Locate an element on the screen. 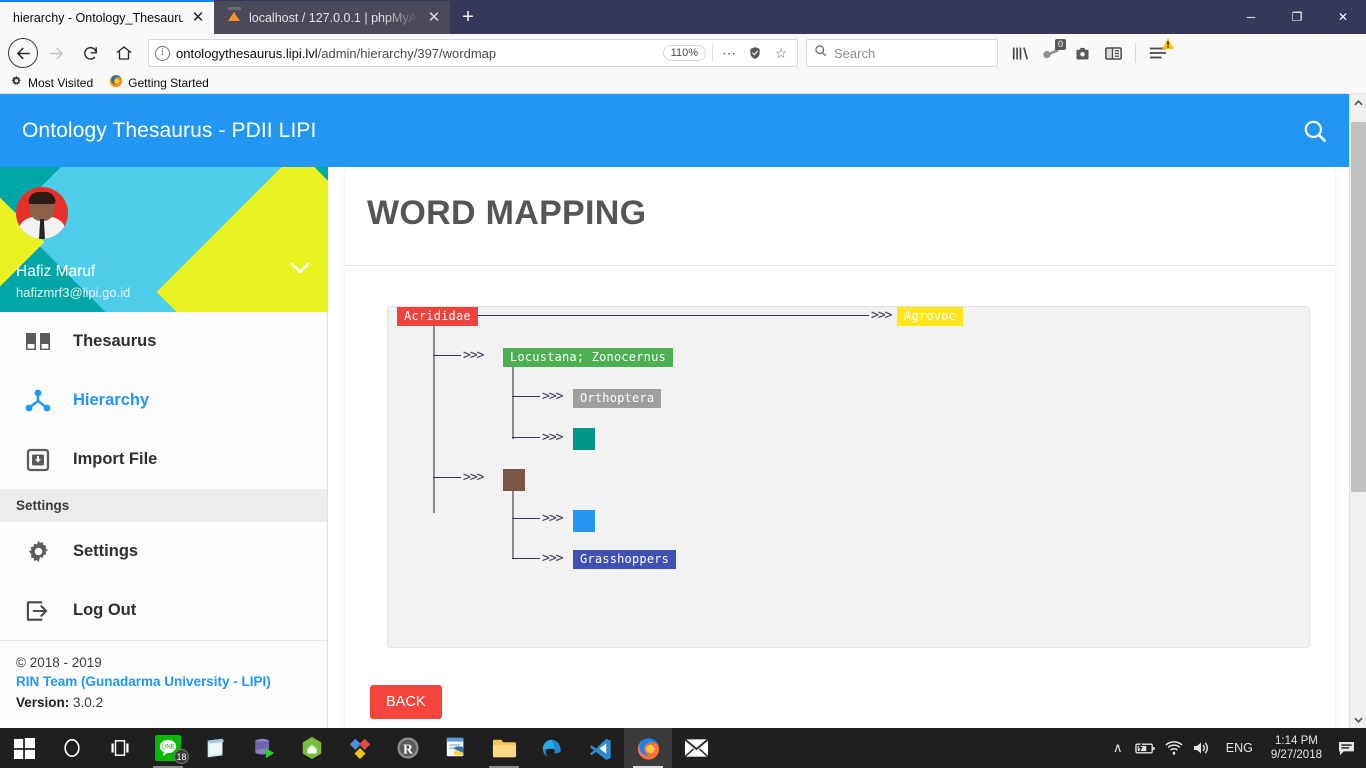 The image size is (1366, 768). start-button is located at coordinates (24, 748).